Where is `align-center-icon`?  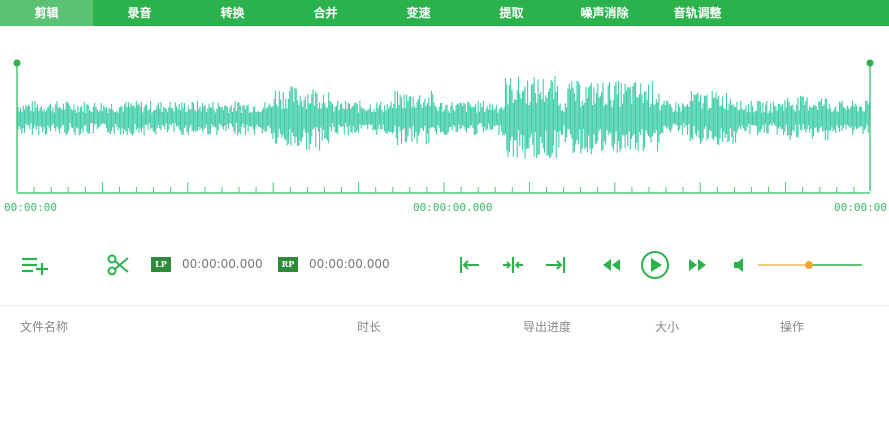 align-center-icon is located at coordinates (513, 265).